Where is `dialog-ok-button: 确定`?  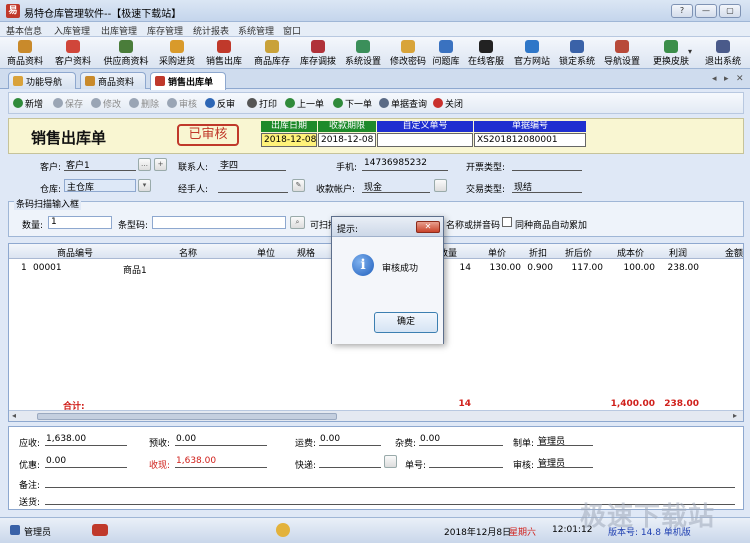
dialog-ok-button: 确定 is located at coordinates (406, 322).